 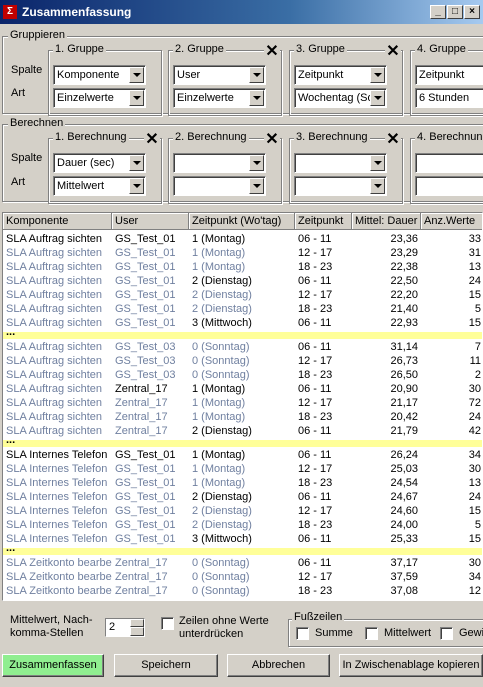 I want to click on close-button: ×, so click(x=472, y=12).